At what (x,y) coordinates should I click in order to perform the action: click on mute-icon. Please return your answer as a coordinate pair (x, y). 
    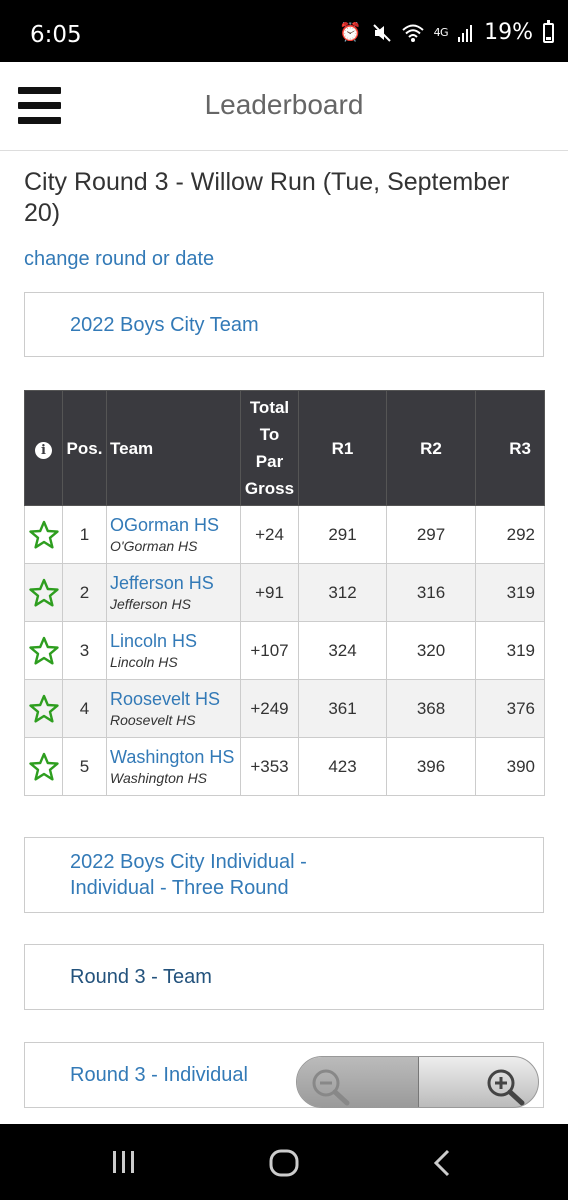
    Looking at the image, I should click on (381, 32).